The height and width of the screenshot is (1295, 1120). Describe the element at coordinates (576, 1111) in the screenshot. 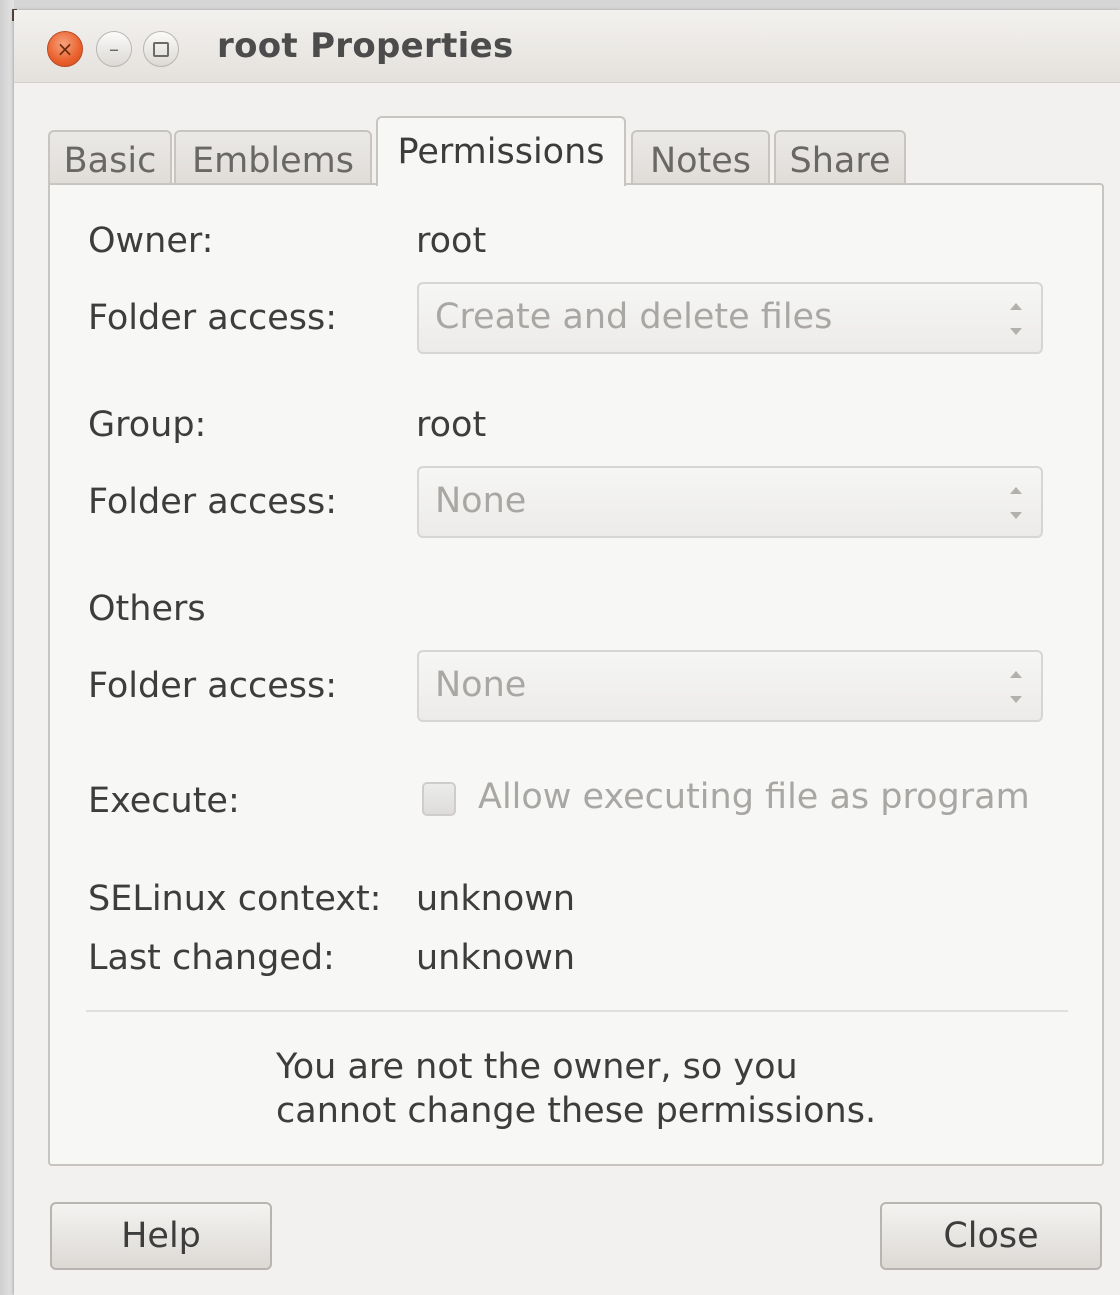

I see `notice-line-2: cannot change these permissions.` at that location.